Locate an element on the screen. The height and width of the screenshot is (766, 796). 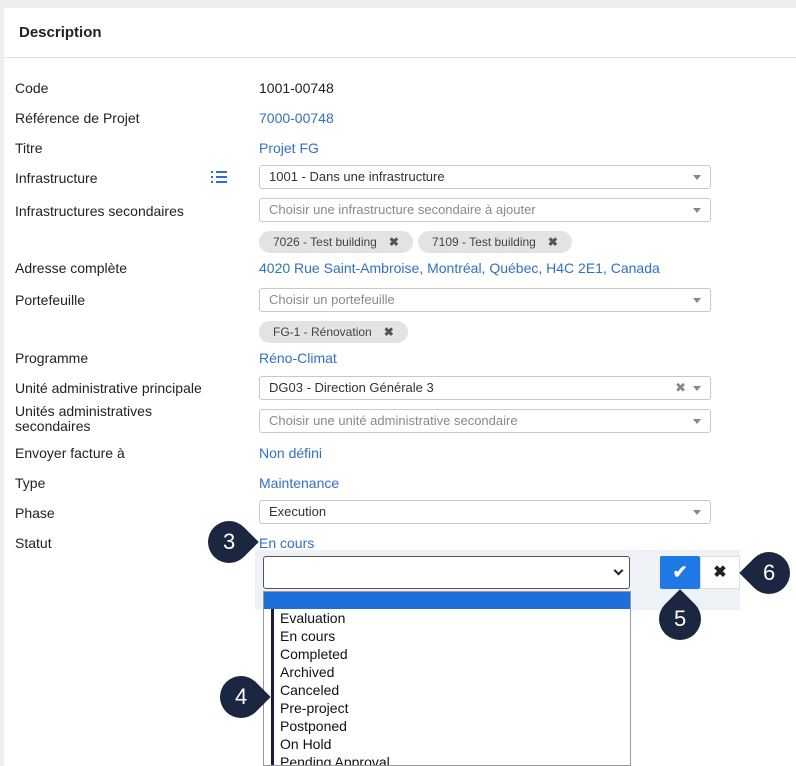
tag-portfolio-1: FG-1 - Rénovation ✖ is located at coordinates (333, 332).